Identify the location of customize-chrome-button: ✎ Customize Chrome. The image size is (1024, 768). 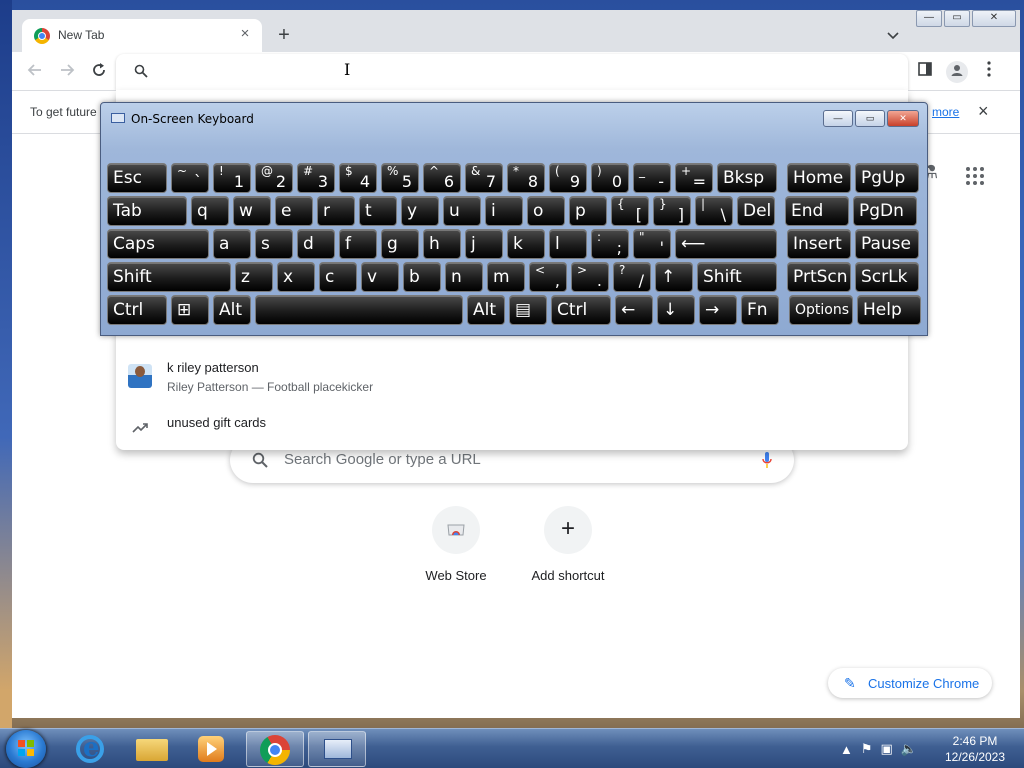
(910, 683).